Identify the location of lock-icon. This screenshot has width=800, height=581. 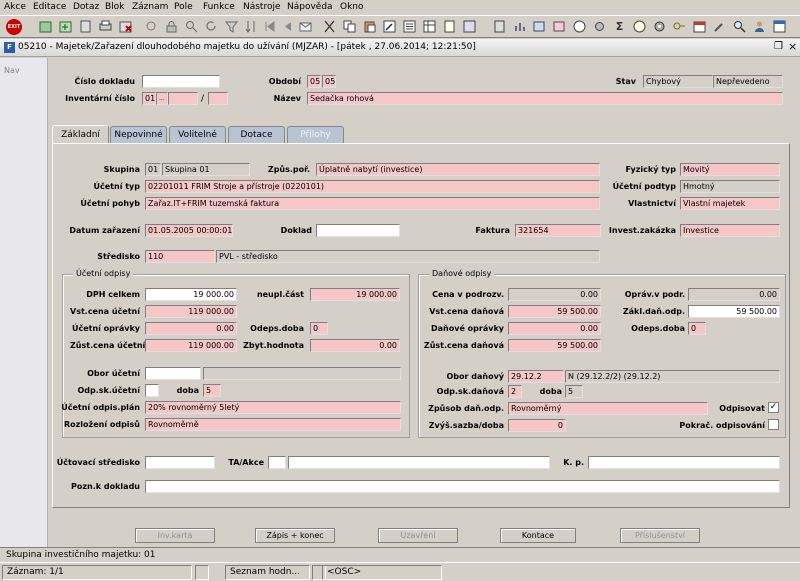
(171, 26).